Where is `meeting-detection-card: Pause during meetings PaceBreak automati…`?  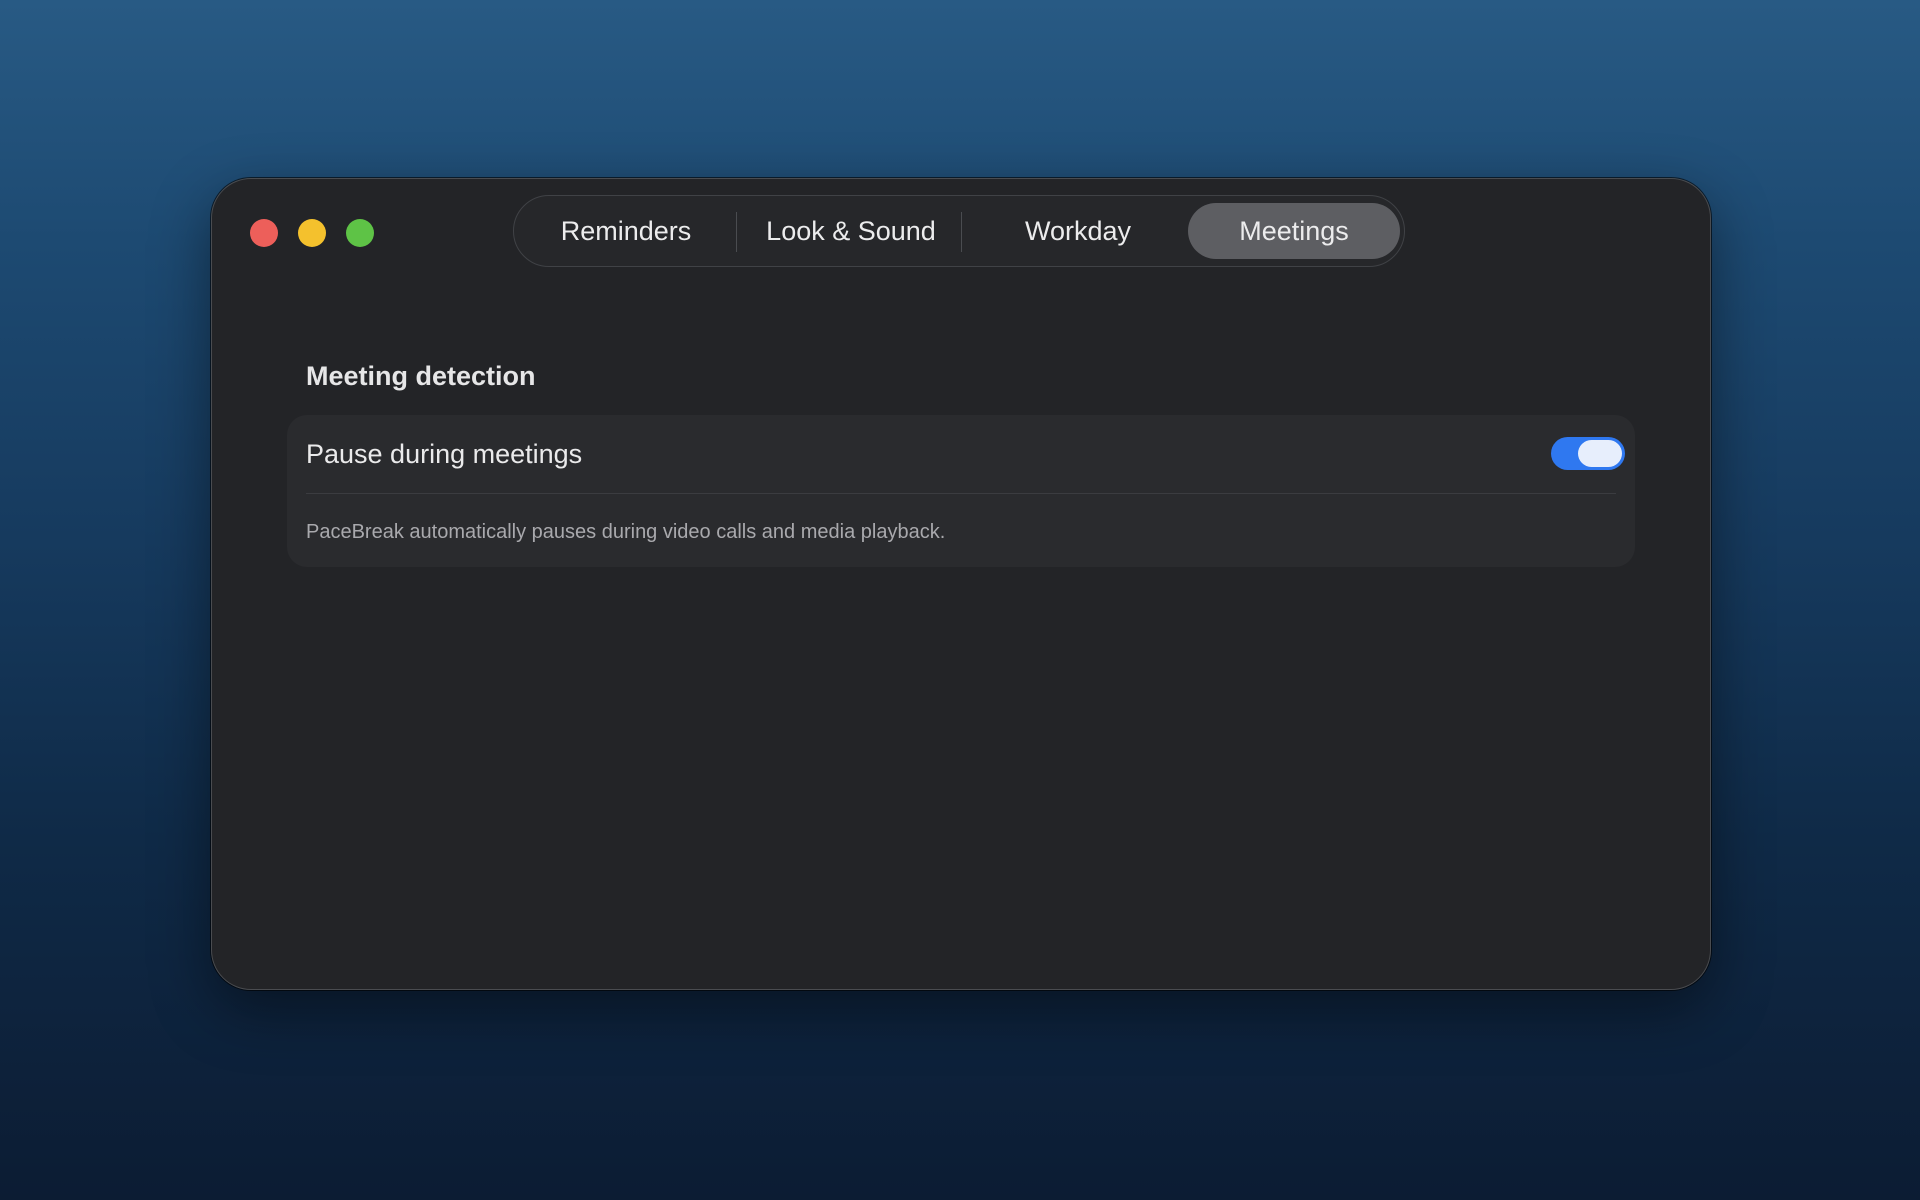
meeting-detection-card: Pause during meetings PaceBreak automati… is located at coordinates (961, 491).